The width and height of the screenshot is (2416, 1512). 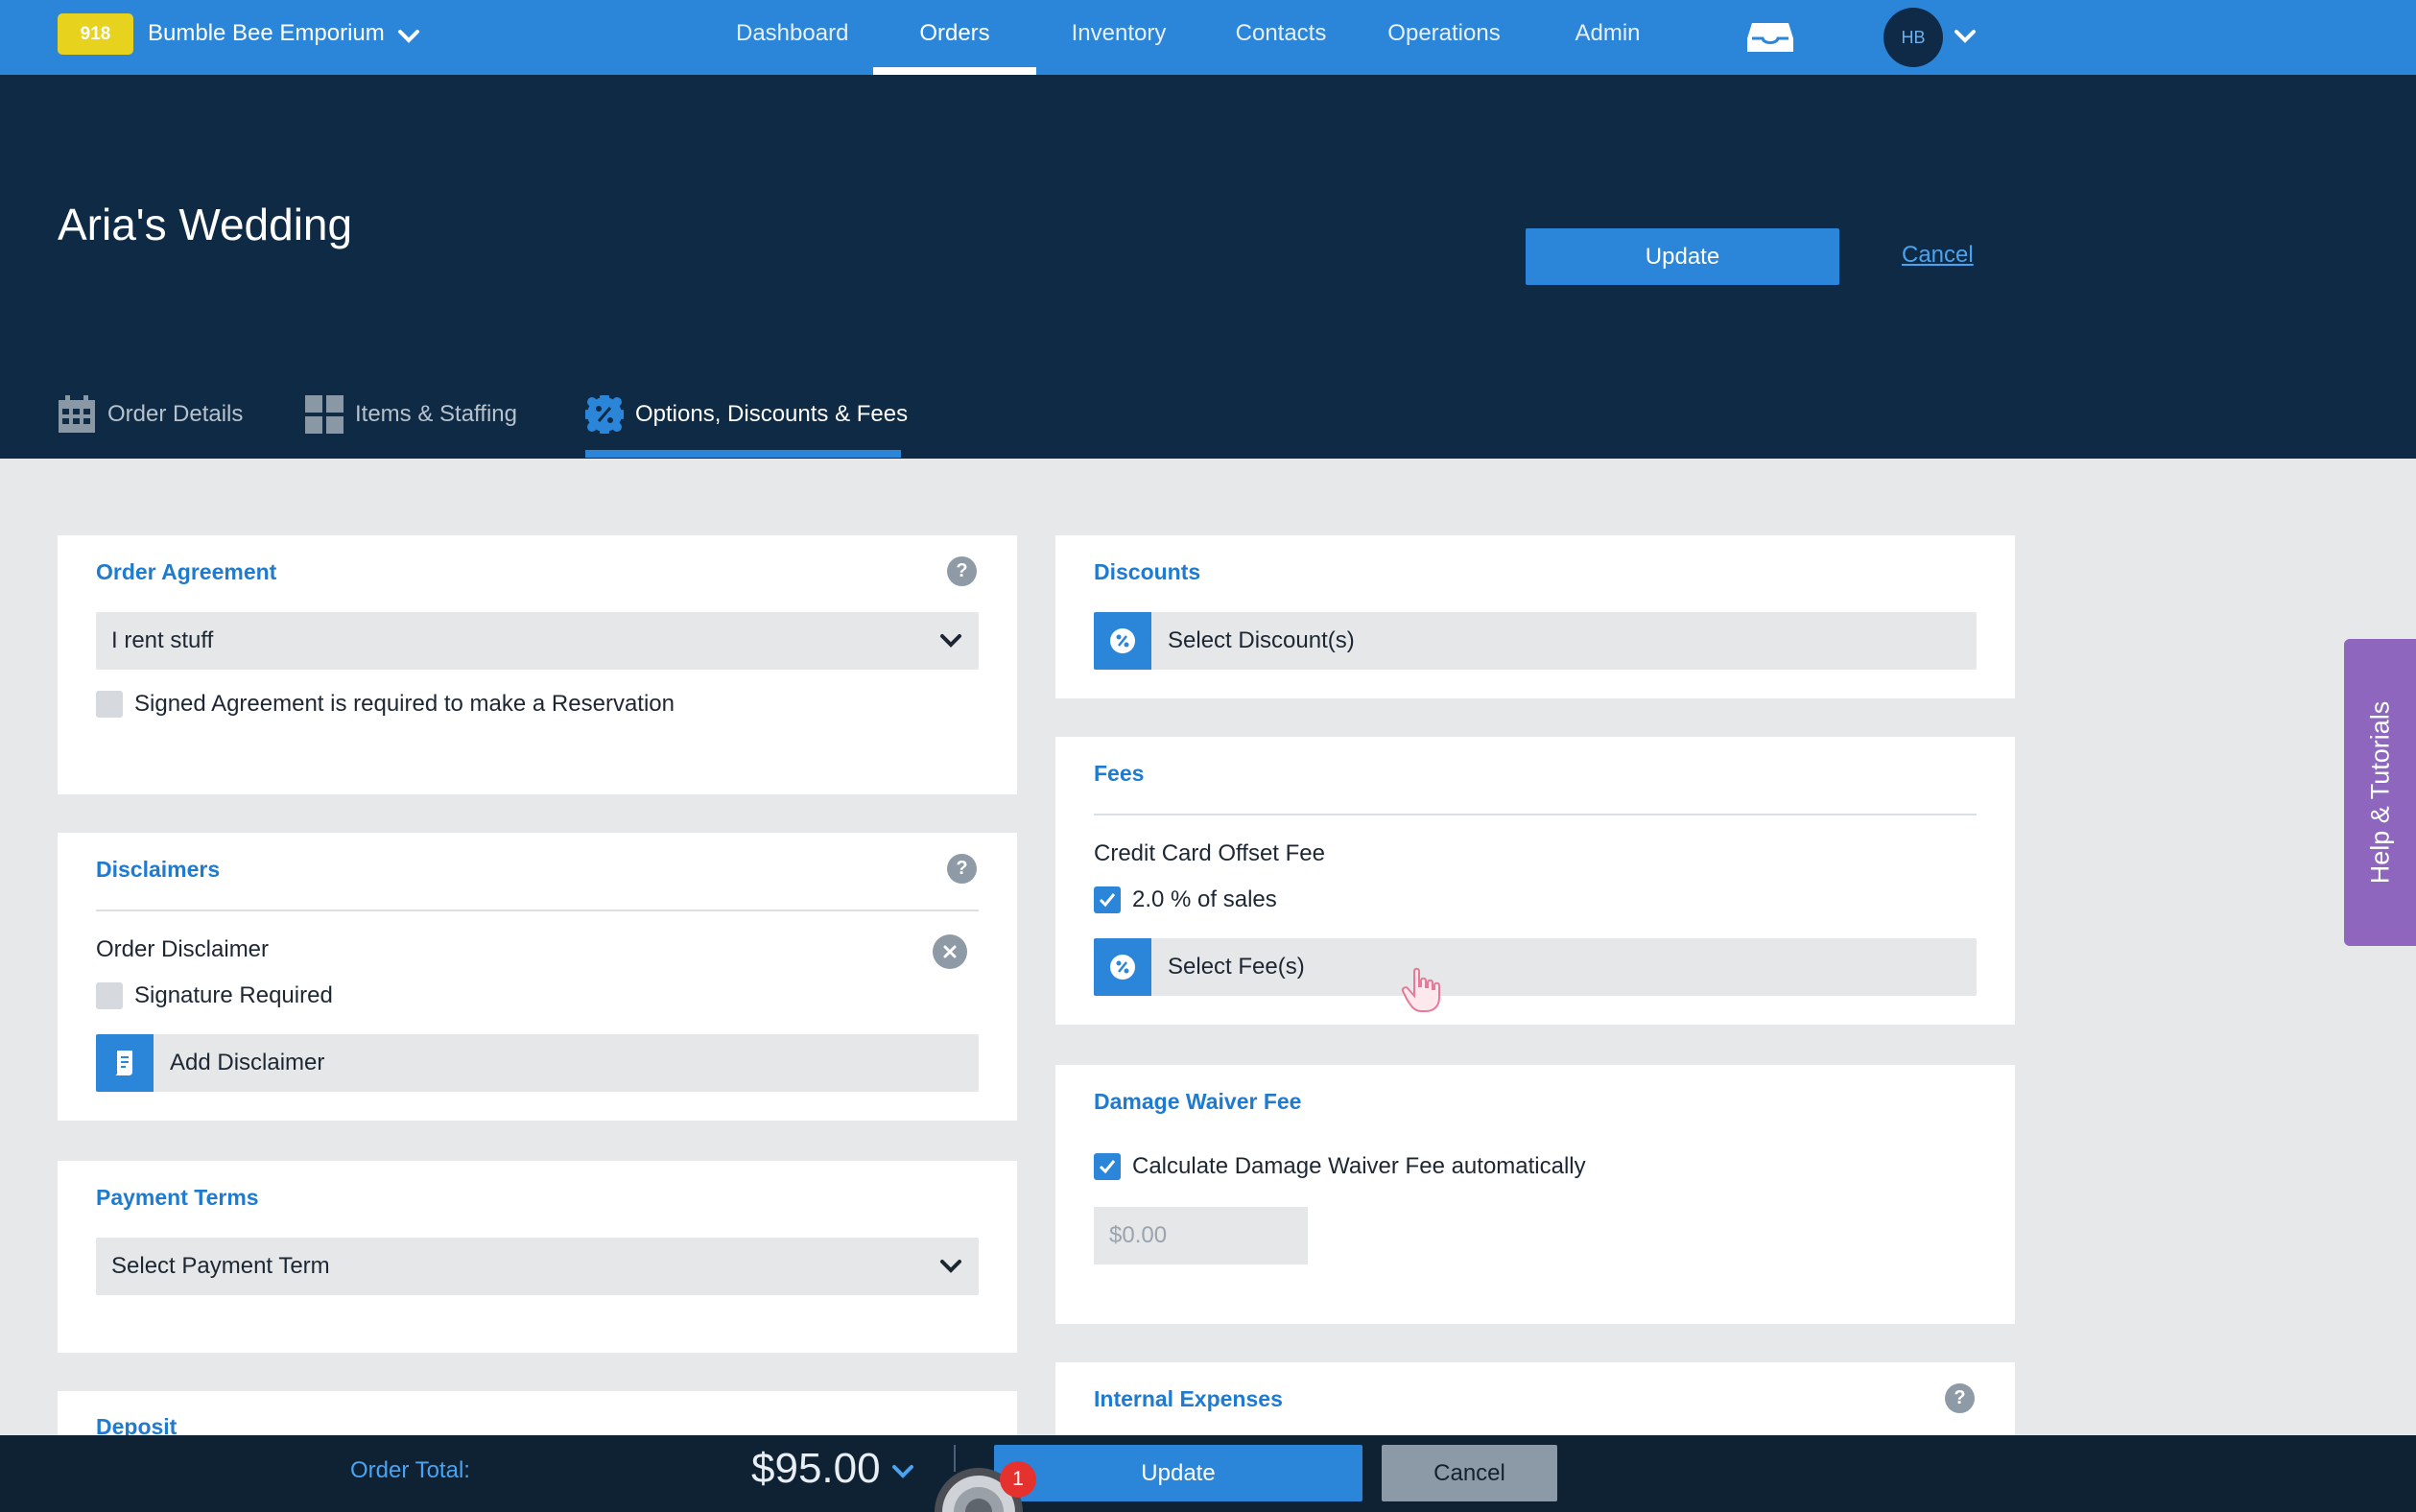 I want to click on discounts-card: Discounts Select Discount(s), so click(x=1535, y=616).